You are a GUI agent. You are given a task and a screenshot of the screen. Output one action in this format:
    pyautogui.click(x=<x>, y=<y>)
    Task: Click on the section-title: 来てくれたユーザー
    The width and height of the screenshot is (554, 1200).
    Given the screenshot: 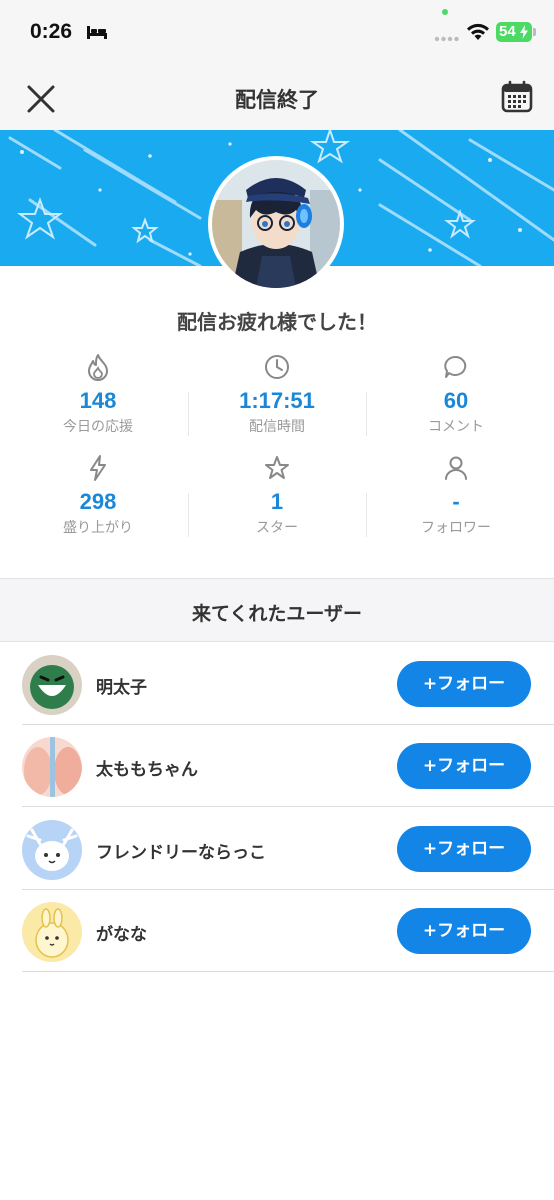 What is the action you would take?
    pyautogui.click(x=277, y=614)
    